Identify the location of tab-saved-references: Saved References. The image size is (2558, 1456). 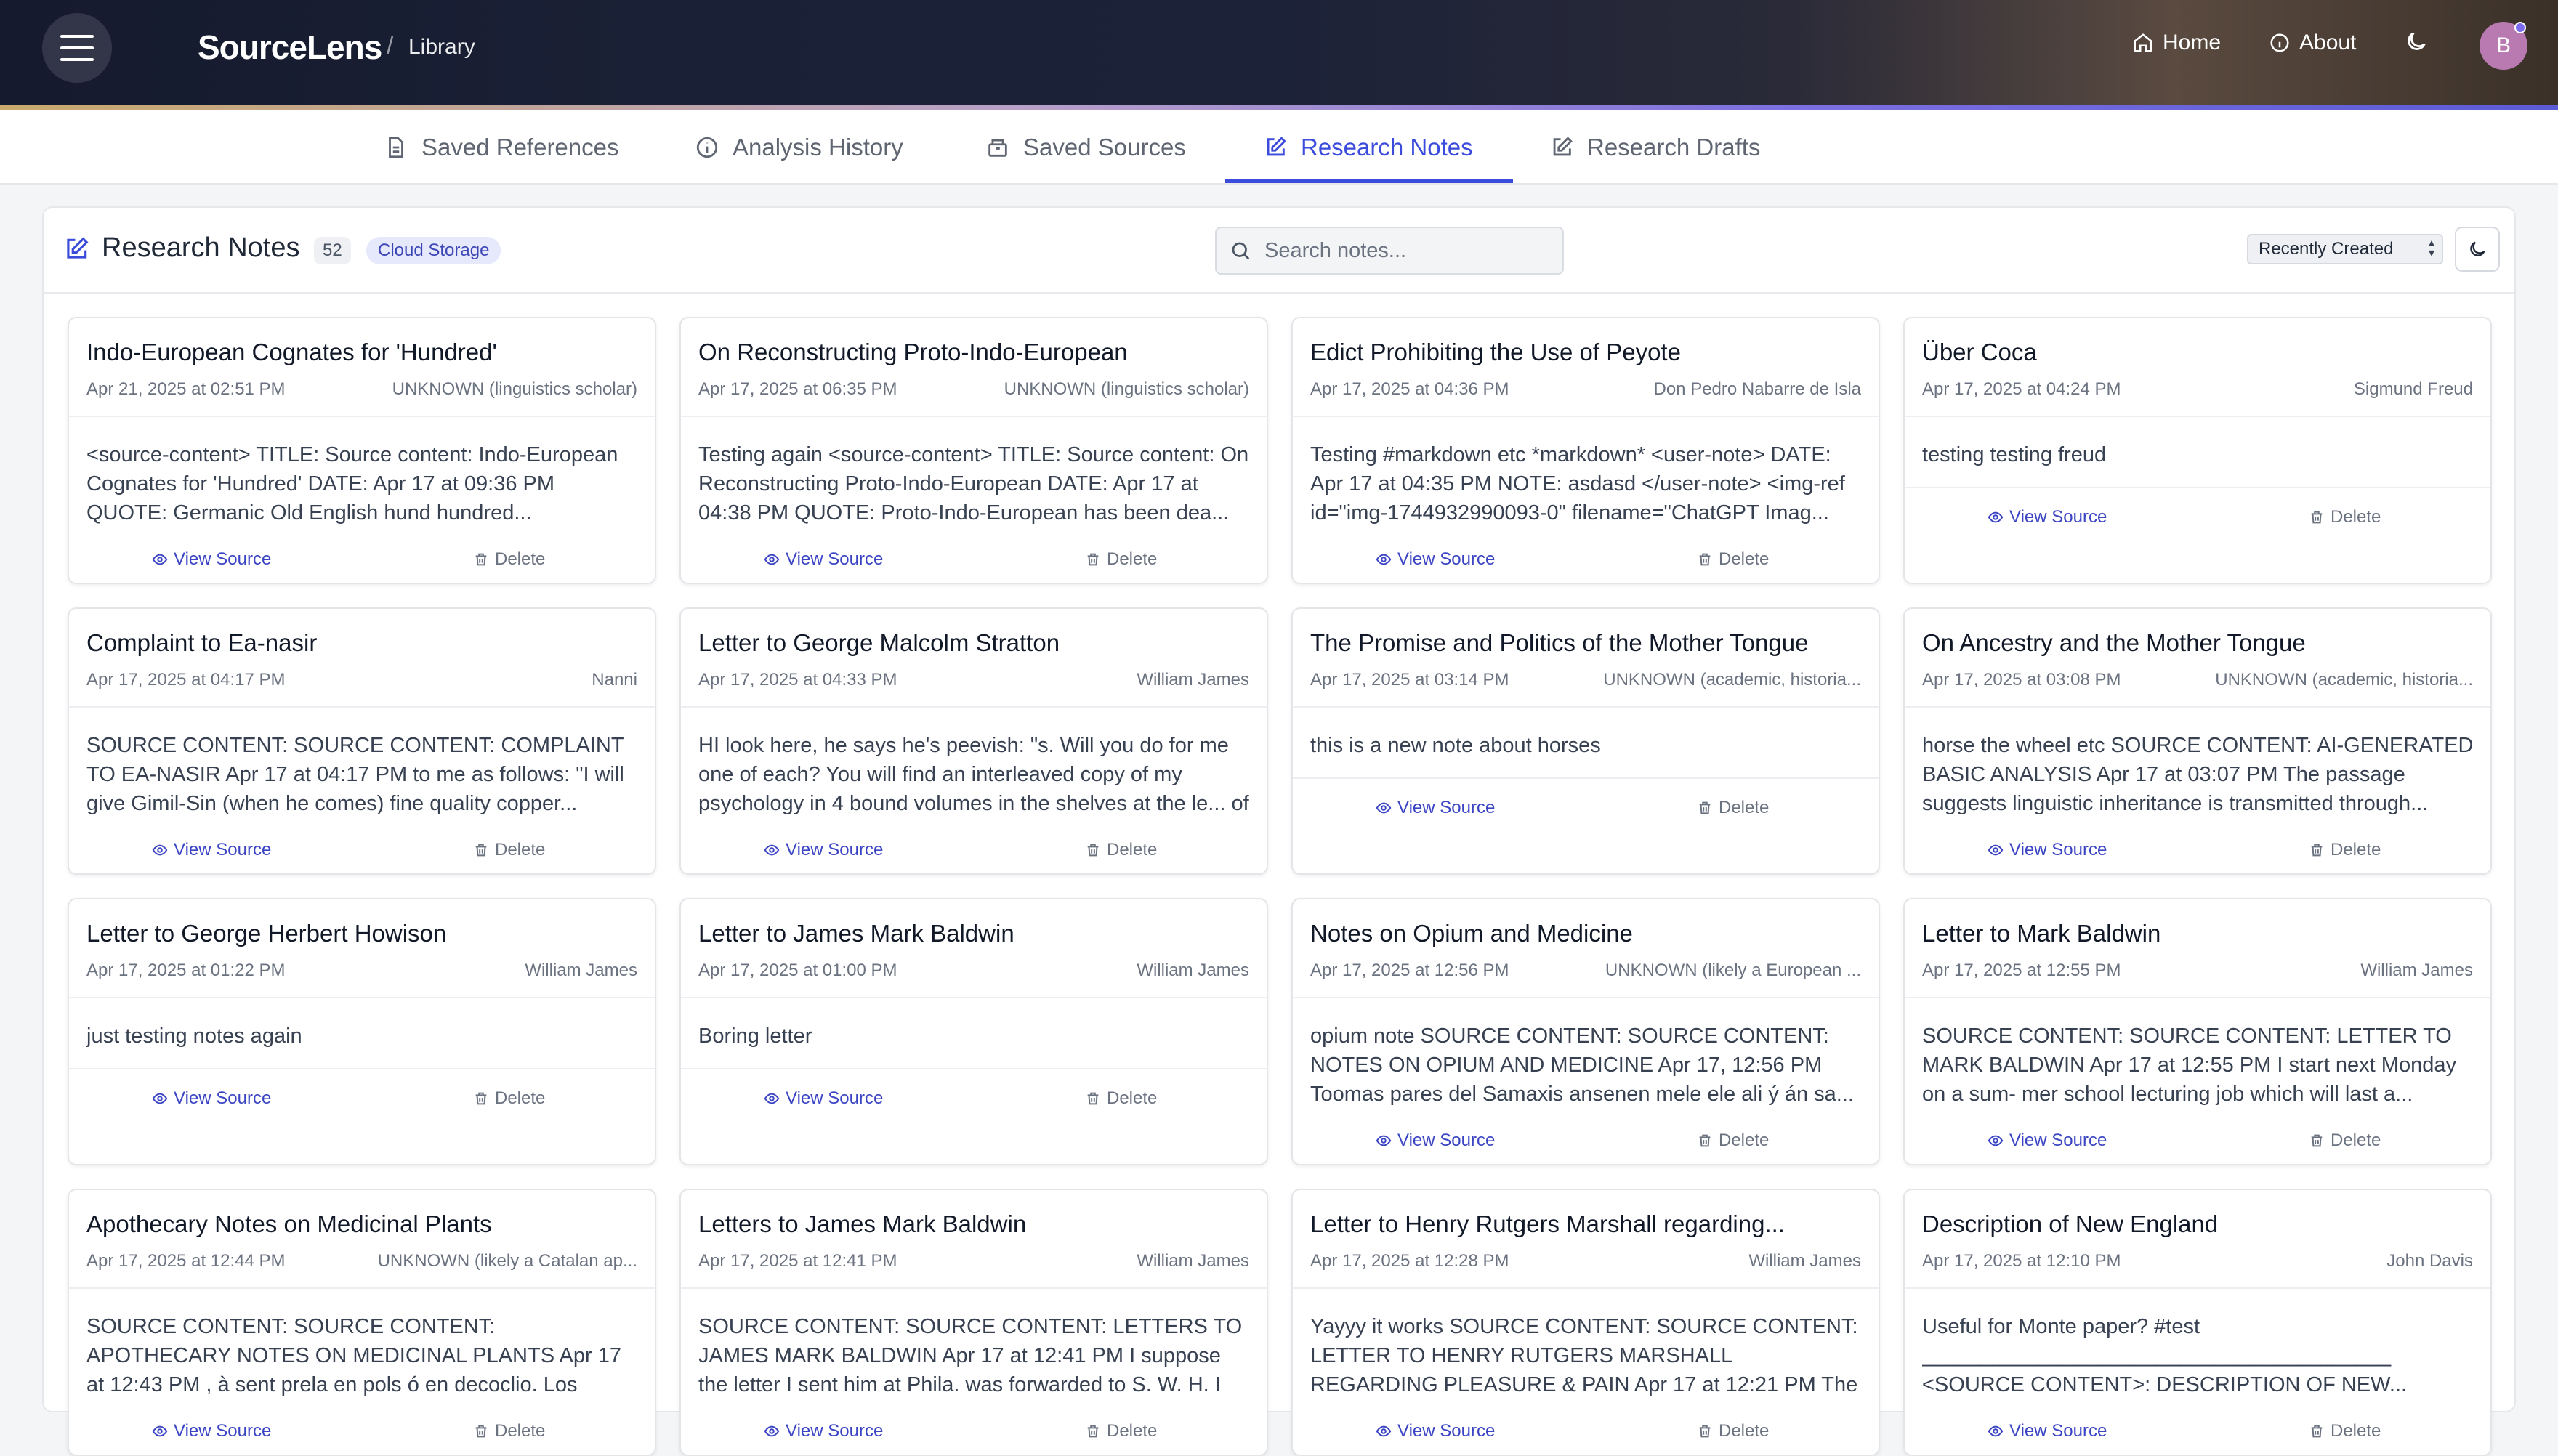
(502, 147).